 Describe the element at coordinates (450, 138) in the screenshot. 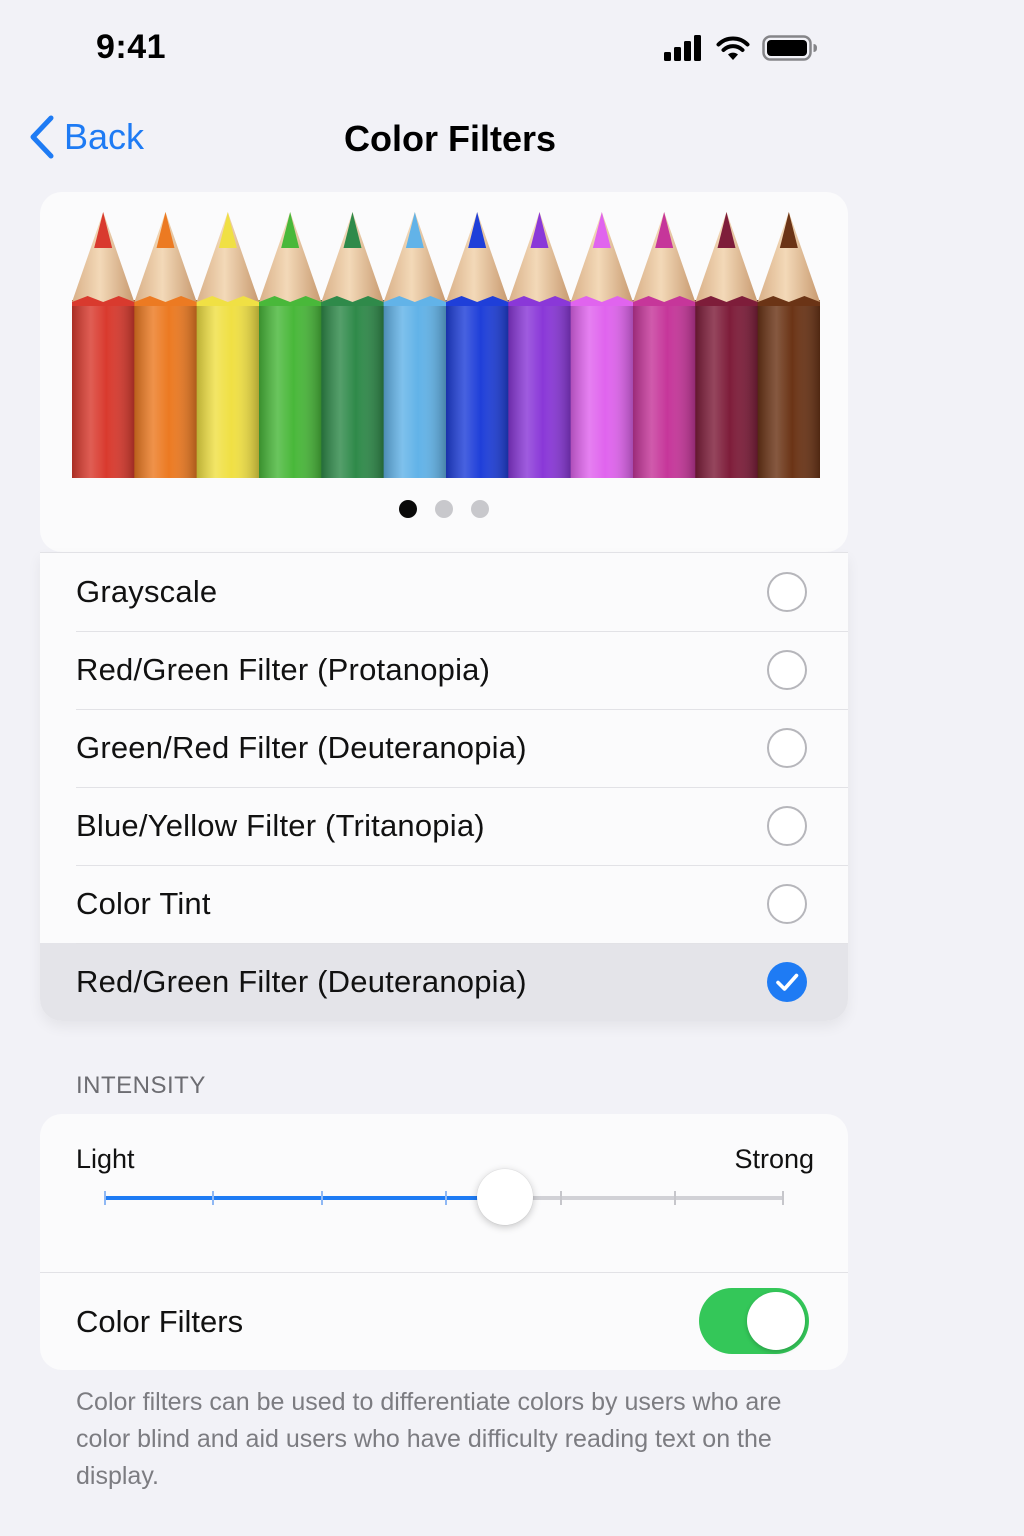

I see `page-title: Color Filters` at that location.